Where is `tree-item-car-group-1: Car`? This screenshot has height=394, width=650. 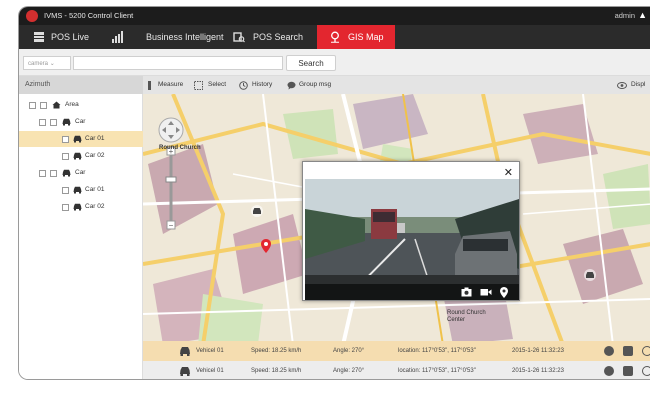
tree-item-car-group-1: Car is located at coordinates (81, 122).